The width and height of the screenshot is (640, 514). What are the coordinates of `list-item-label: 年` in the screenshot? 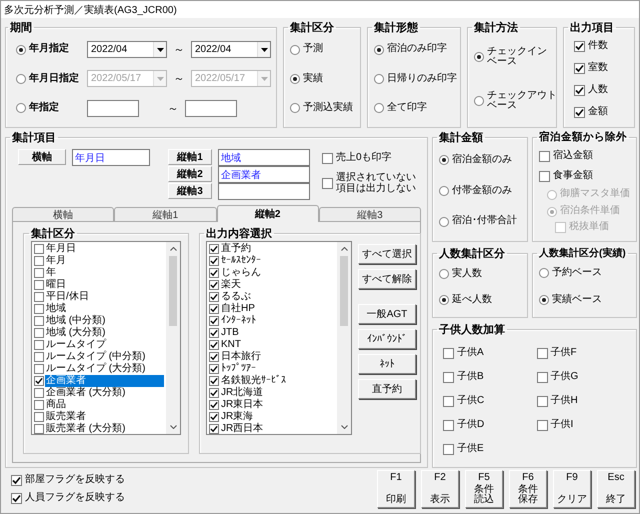 It's located at (104, 273).